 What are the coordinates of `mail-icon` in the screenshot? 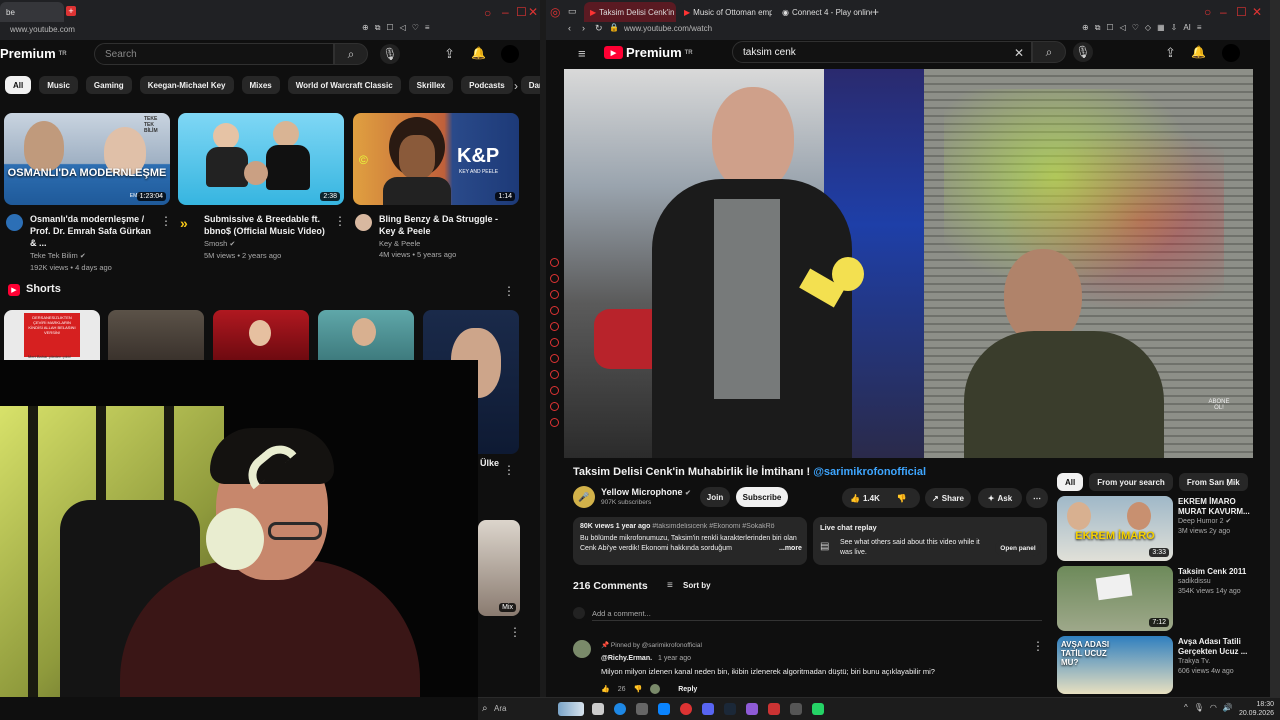 It's located at (664, 709).